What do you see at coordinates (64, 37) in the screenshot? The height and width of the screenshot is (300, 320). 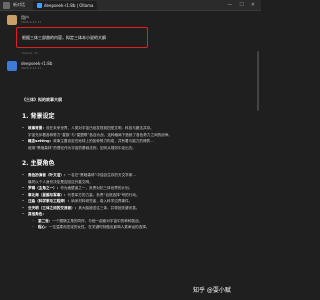 I see `user-prompt: 根据三体三部曲的内容，拟定三体本小说的大纲` at bounding box center [64, 37].